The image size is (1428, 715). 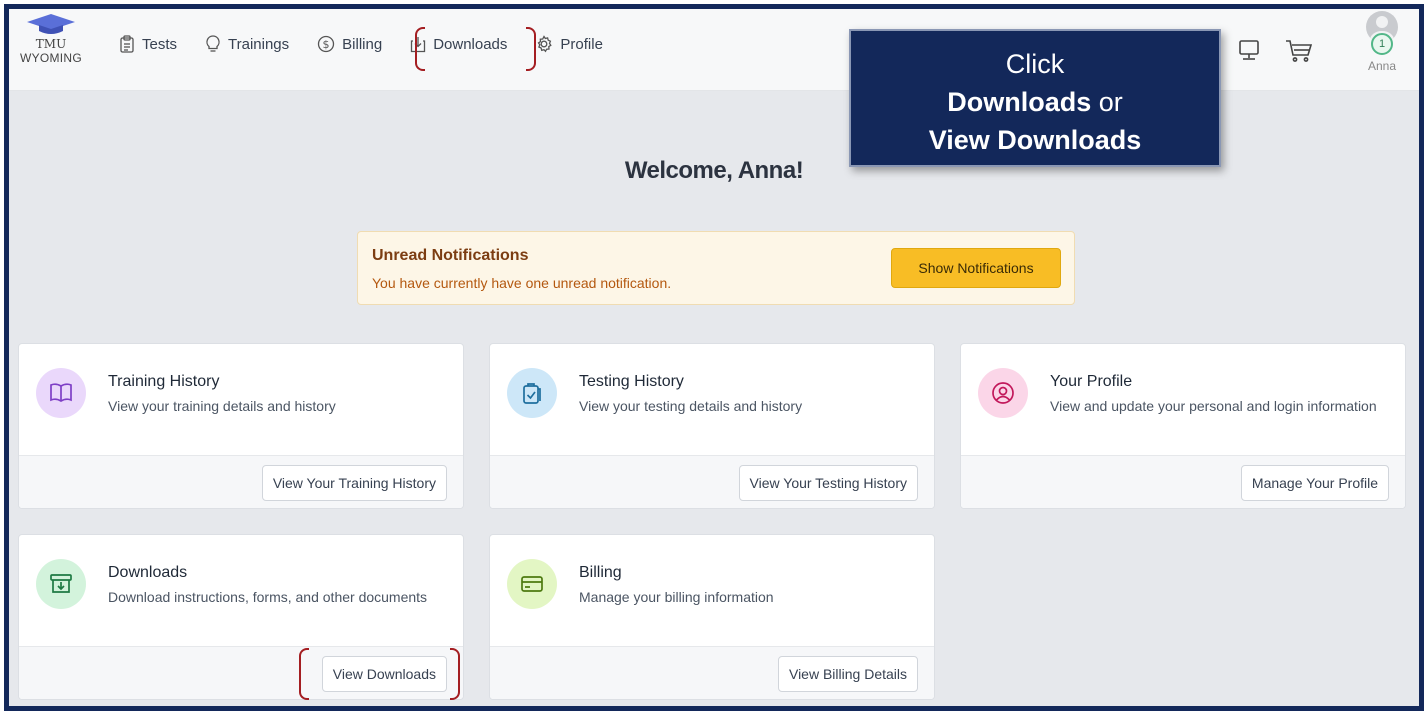 I want to click on card-title: Training History, so click(x=164, y=381).